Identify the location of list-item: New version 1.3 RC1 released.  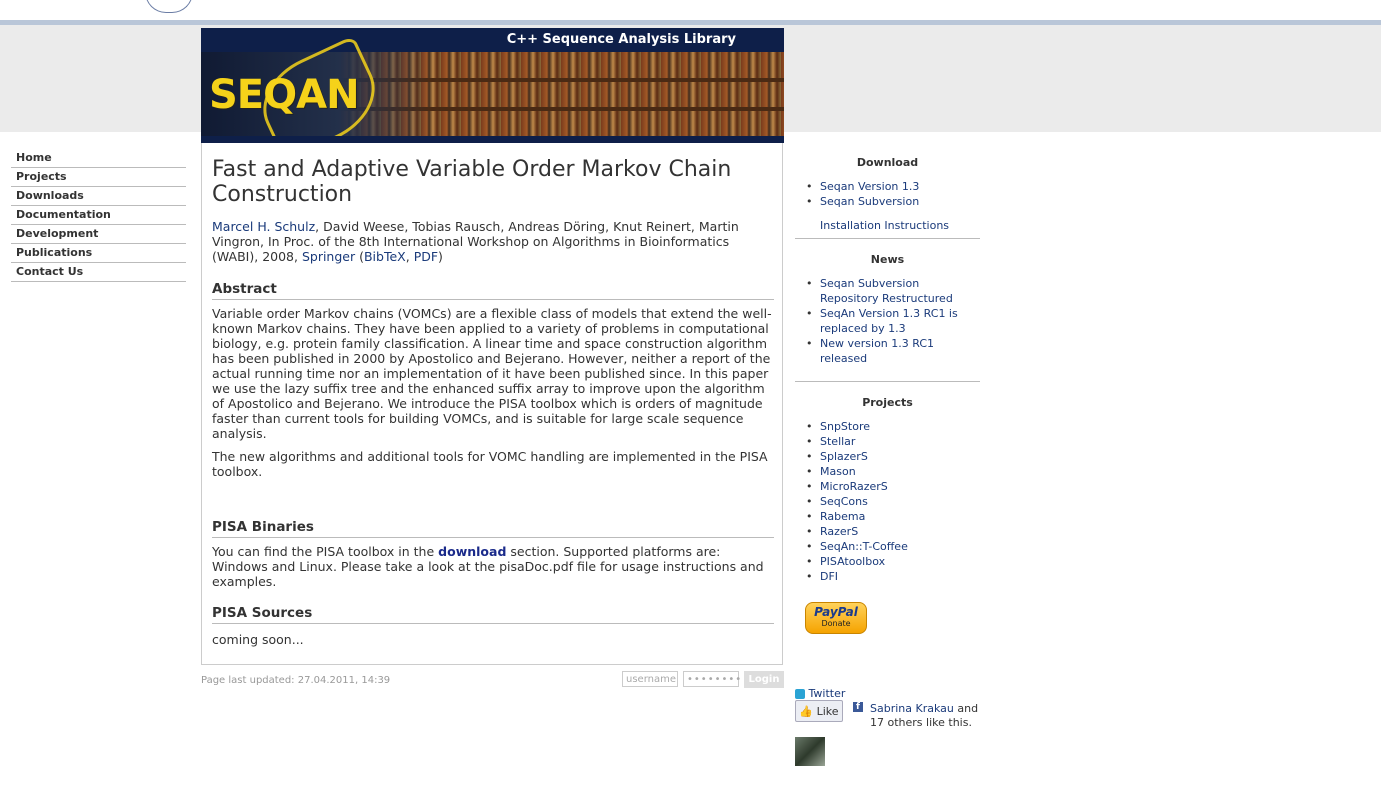
(893, 351).